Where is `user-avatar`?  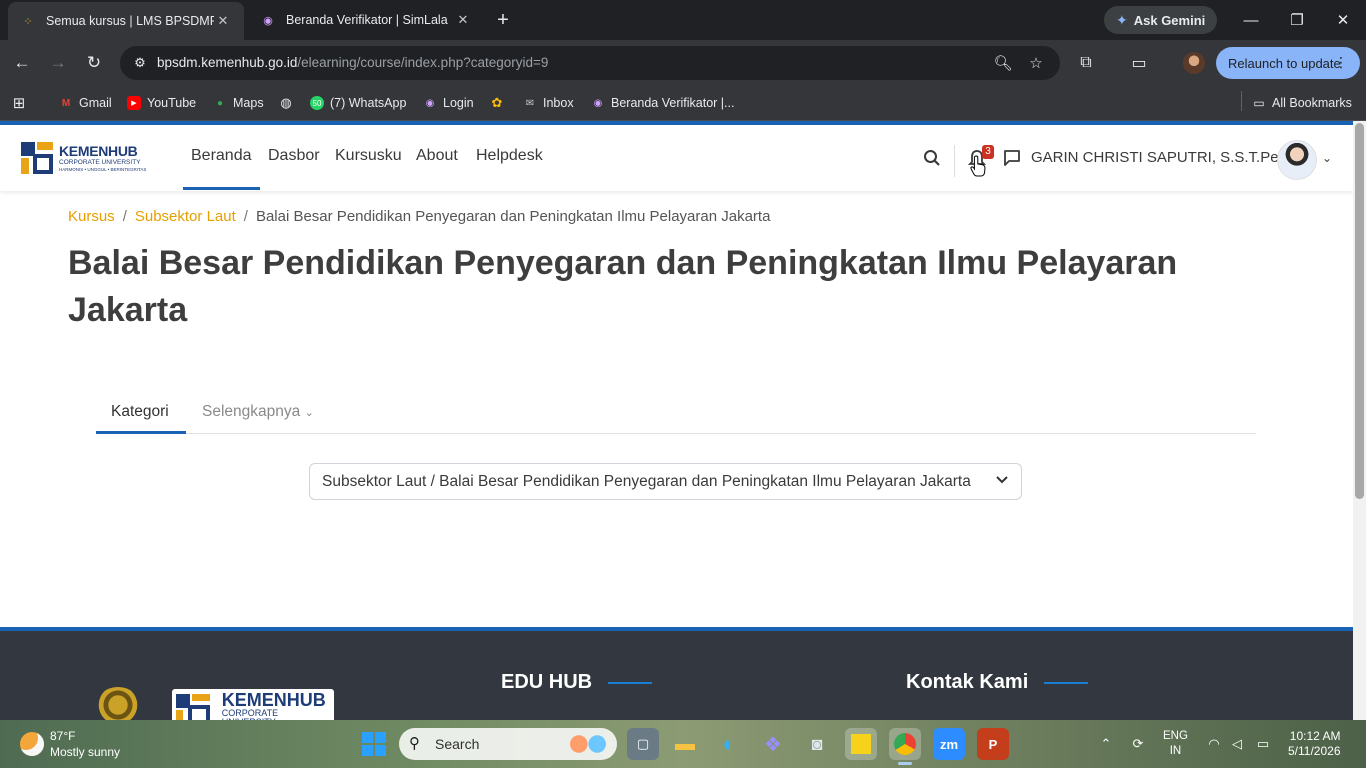
user-avatar is located at coordinates (1297, 160).